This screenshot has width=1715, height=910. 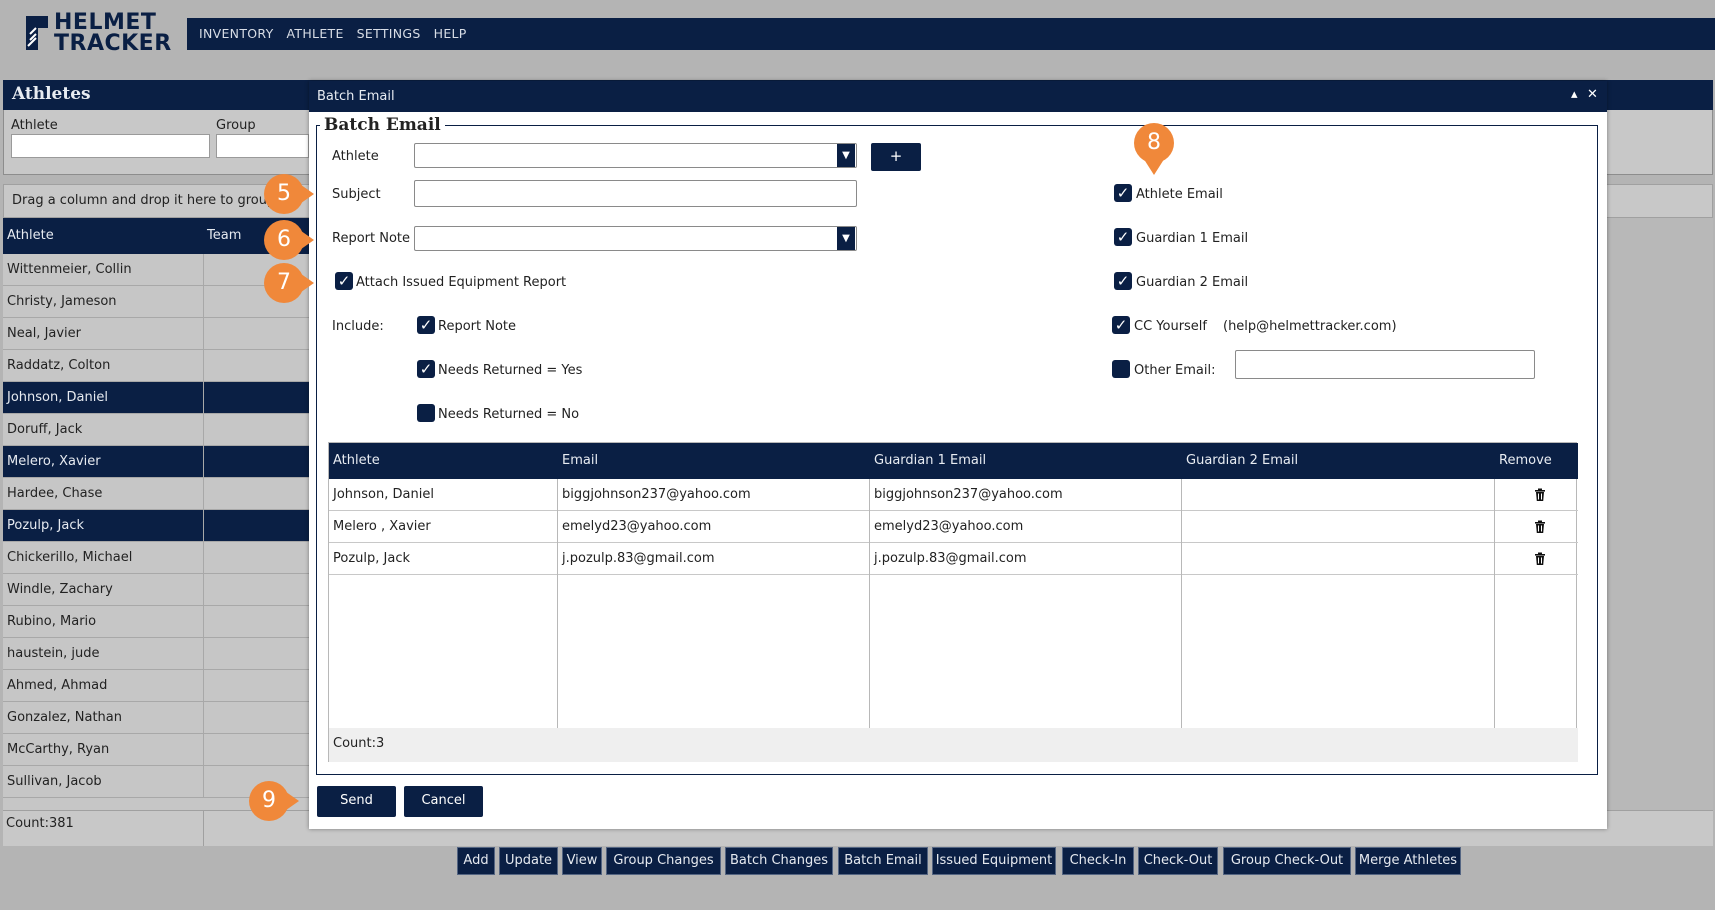 What do you see at coordinates (53, 653) in the screenshot?
I see `athlete-name-cell: haustein, jude` at bounding box center [53, 653].